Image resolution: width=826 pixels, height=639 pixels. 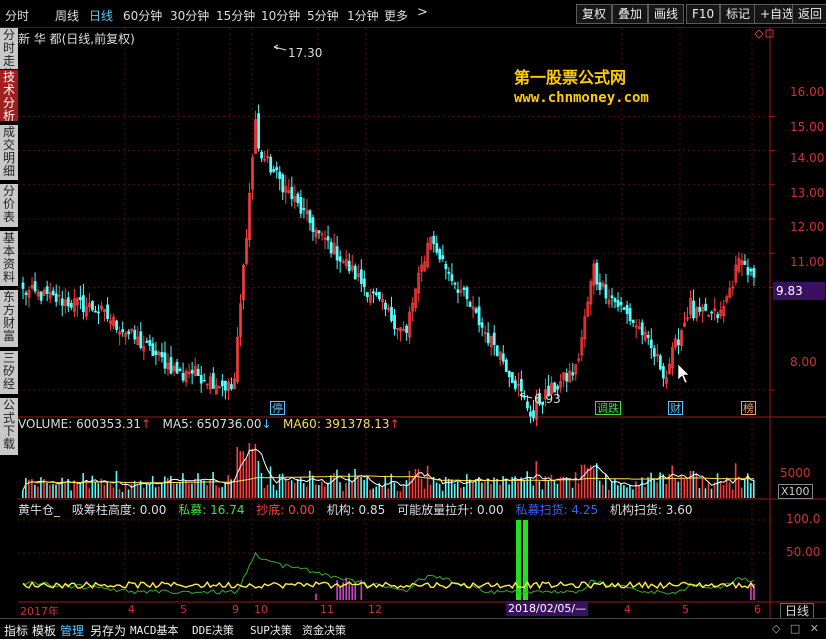 What do you see at coordinates (9, 49) in the screenshot?
I see `side-tab-intraday: 分时走势` at bounding box center [9, 49].